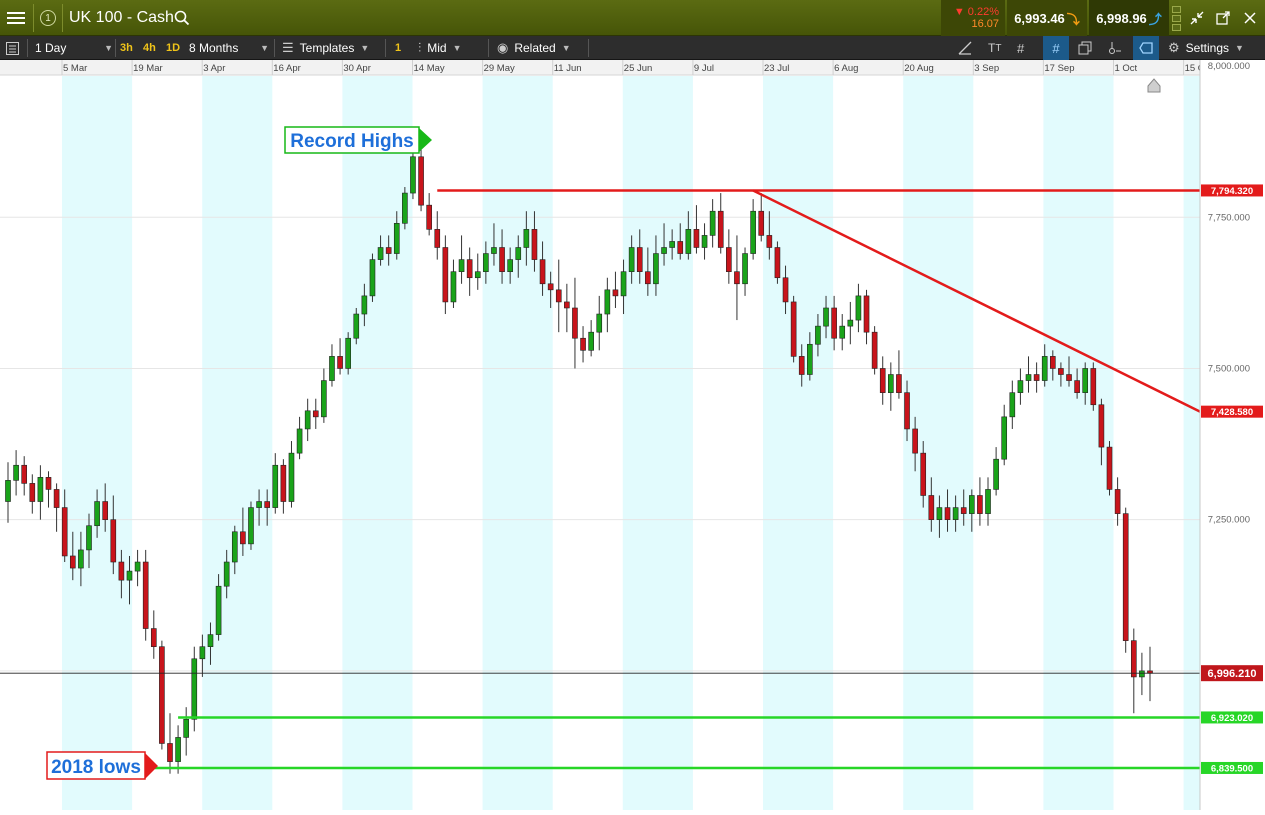  Describe the element at coordinates (173, 48) in the screenshot. I see `interval-1d-button: 1D` at that location.